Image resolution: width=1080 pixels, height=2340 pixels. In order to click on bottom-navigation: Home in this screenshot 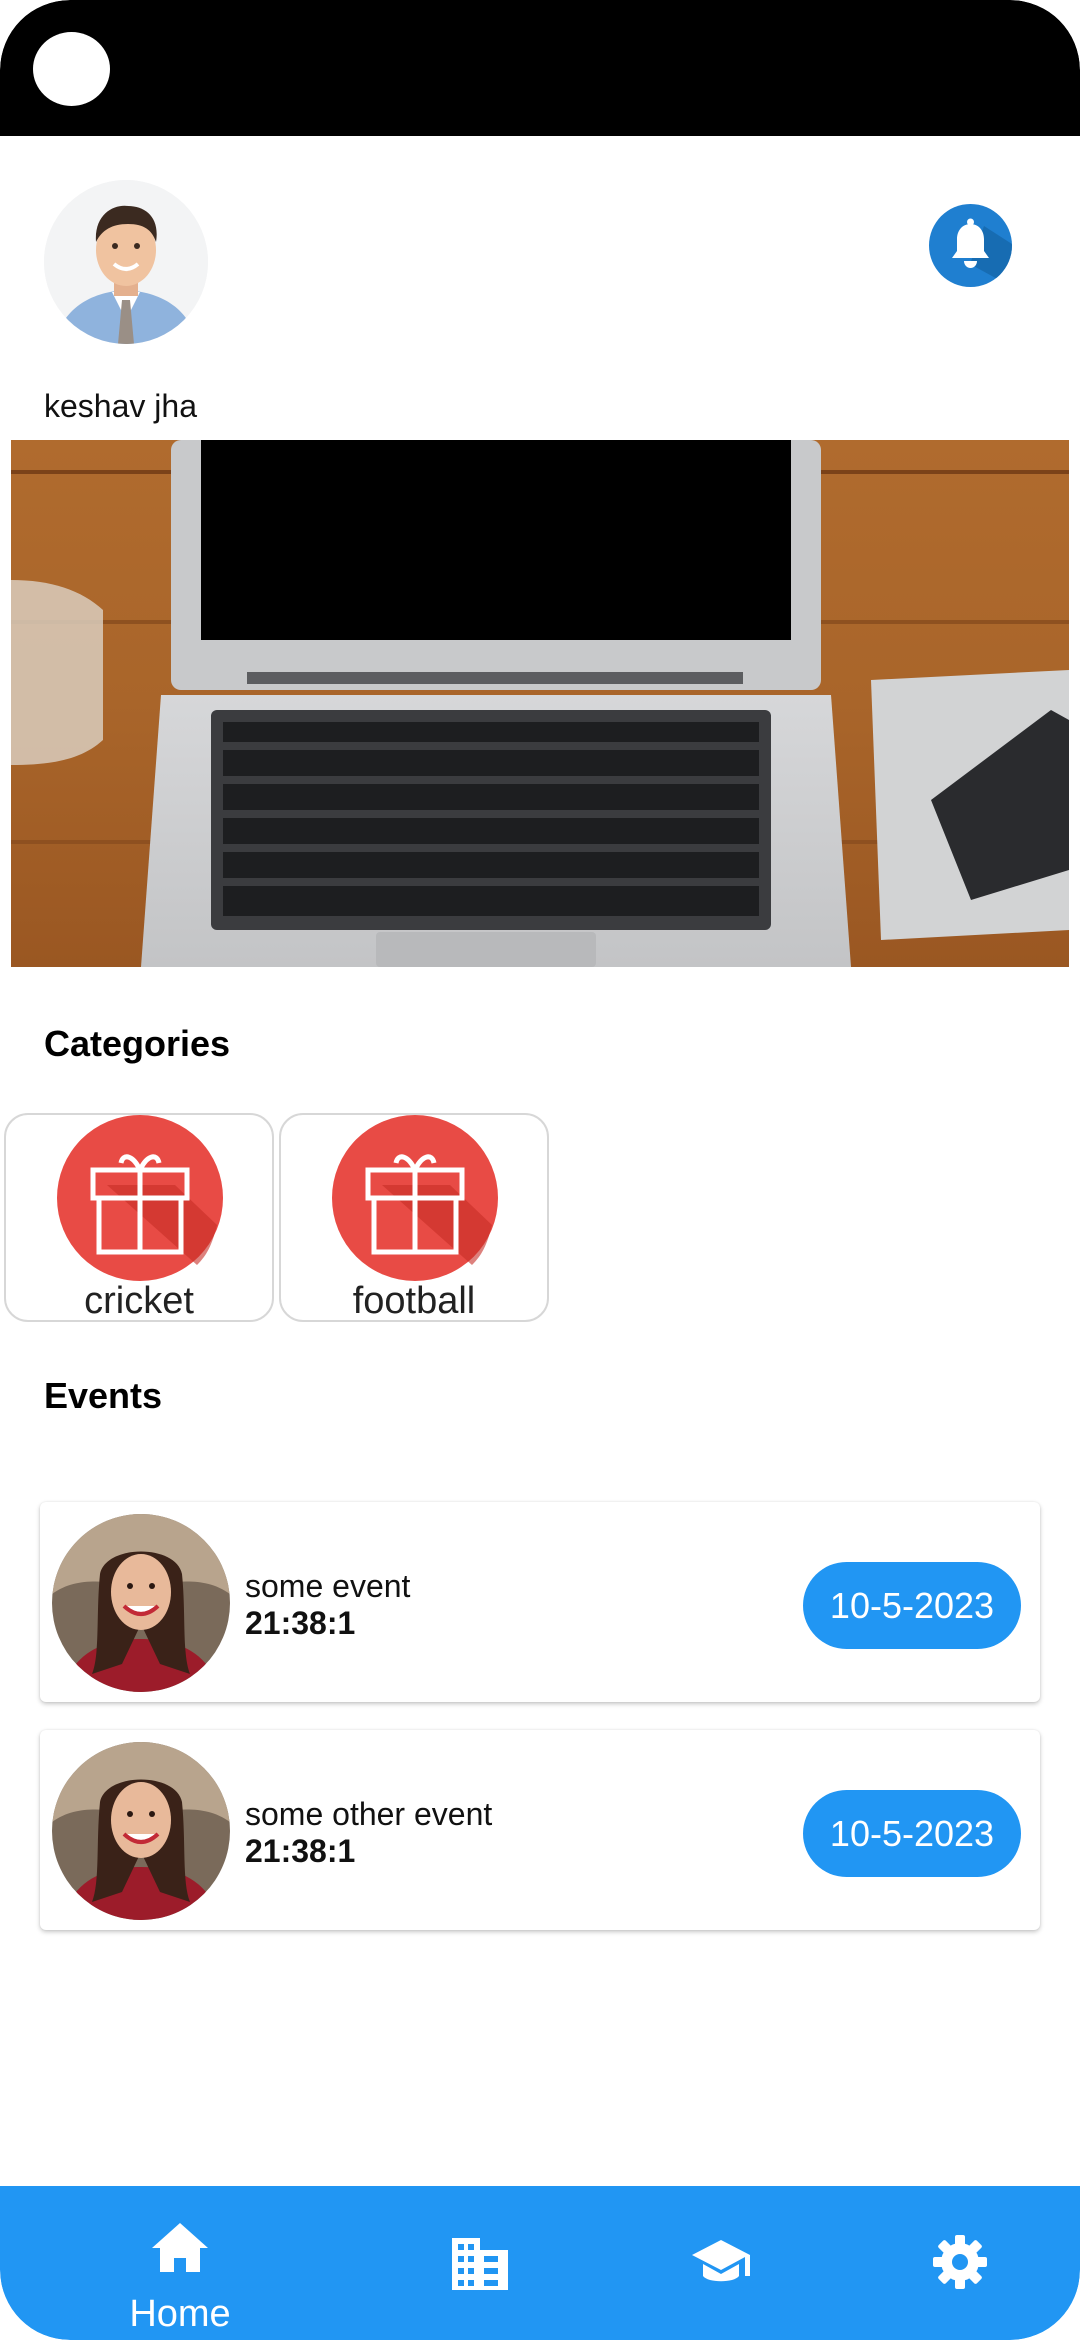, I will do `click(540, 2263)`.